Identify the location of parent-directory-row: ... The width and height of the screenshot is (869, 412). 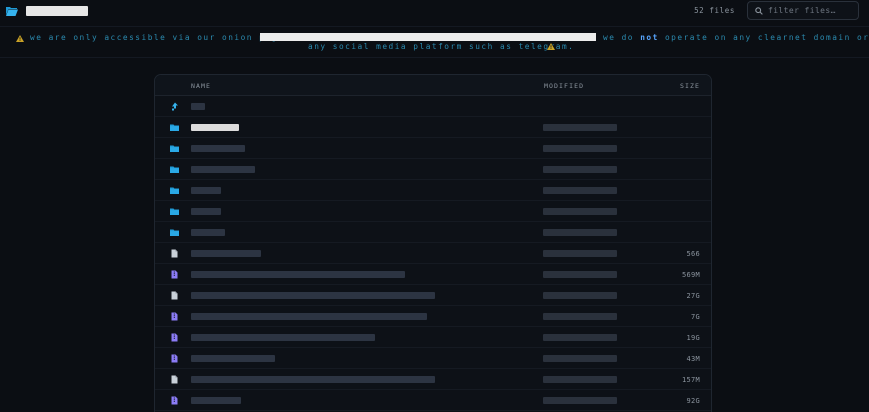
(433, 106).